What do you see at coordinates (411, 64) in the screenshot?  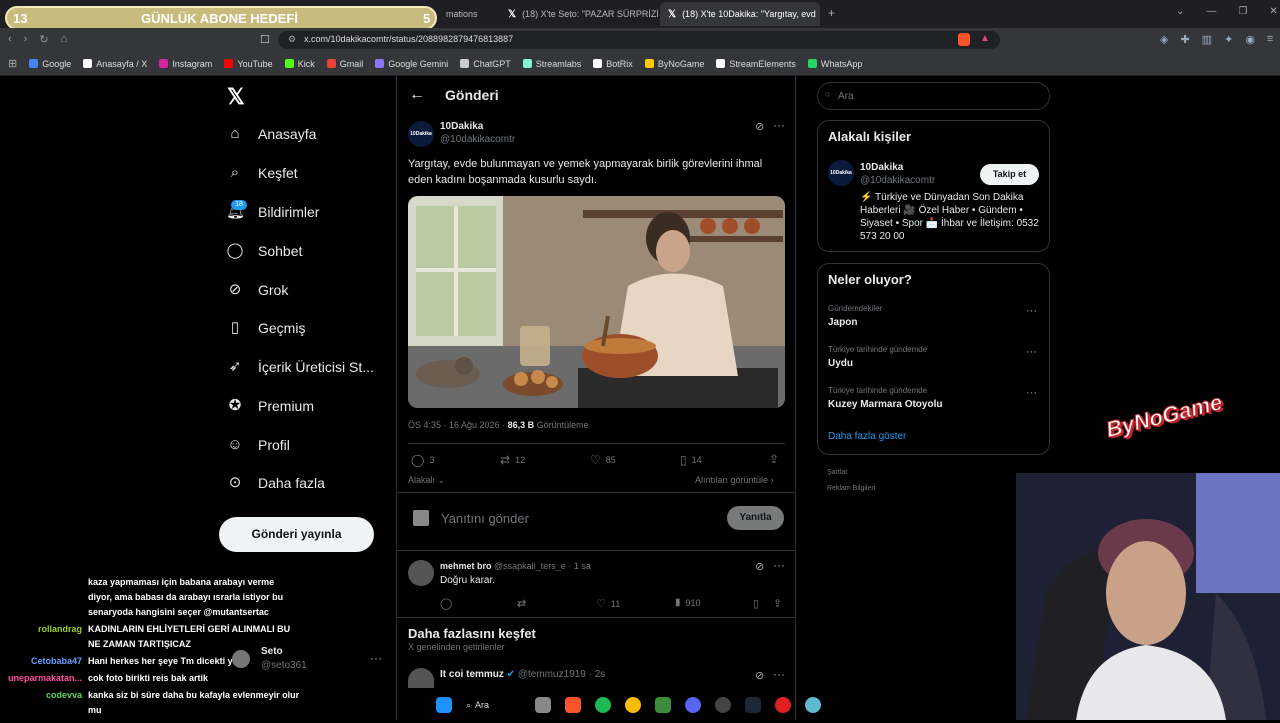 I see `bookmark-item: Google Gemini` at bounding box center [411, 64].